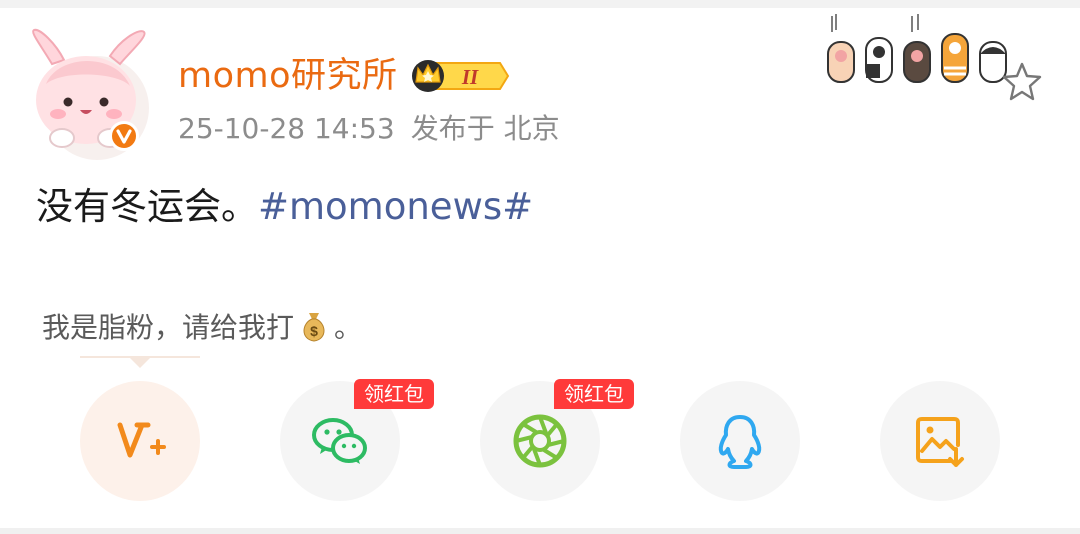  I want to click on v-plus-icon, so click(141, 440).